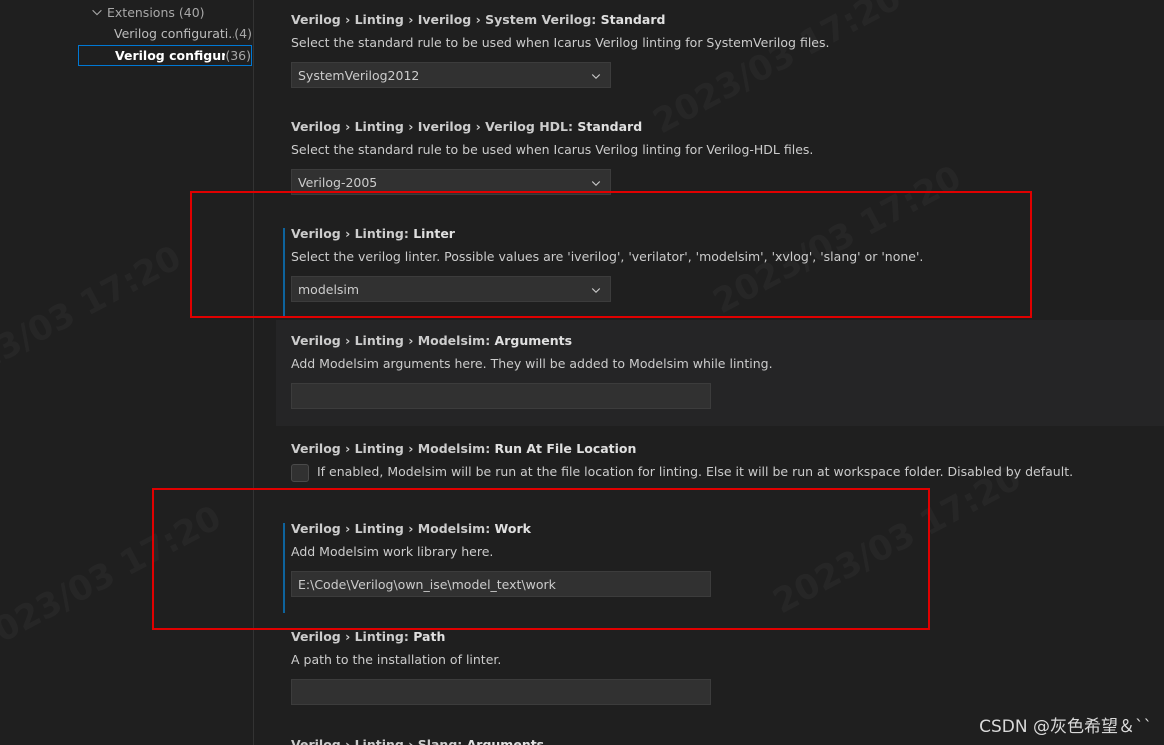 The height and width of the screenshot is (745, 1164). Describe the element at coordinates (191, 12) in the screenshot. I see `toc-extensions-count: (40)` at that location.